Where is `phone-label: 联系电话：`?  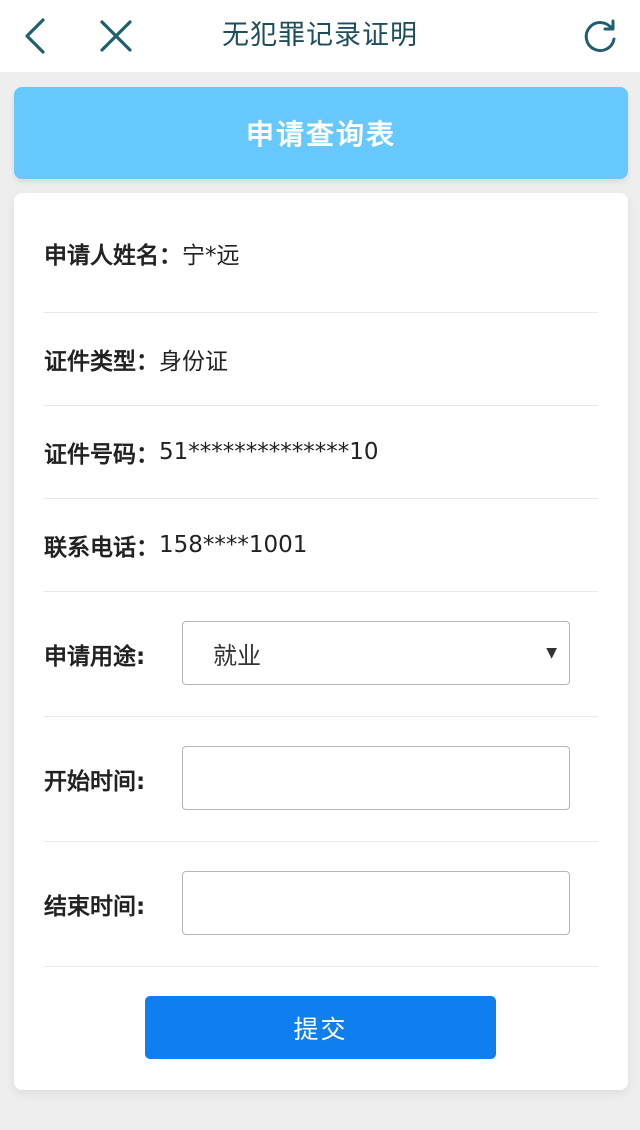
phone-label: 联系电话： is located at coordinates (101, 548).